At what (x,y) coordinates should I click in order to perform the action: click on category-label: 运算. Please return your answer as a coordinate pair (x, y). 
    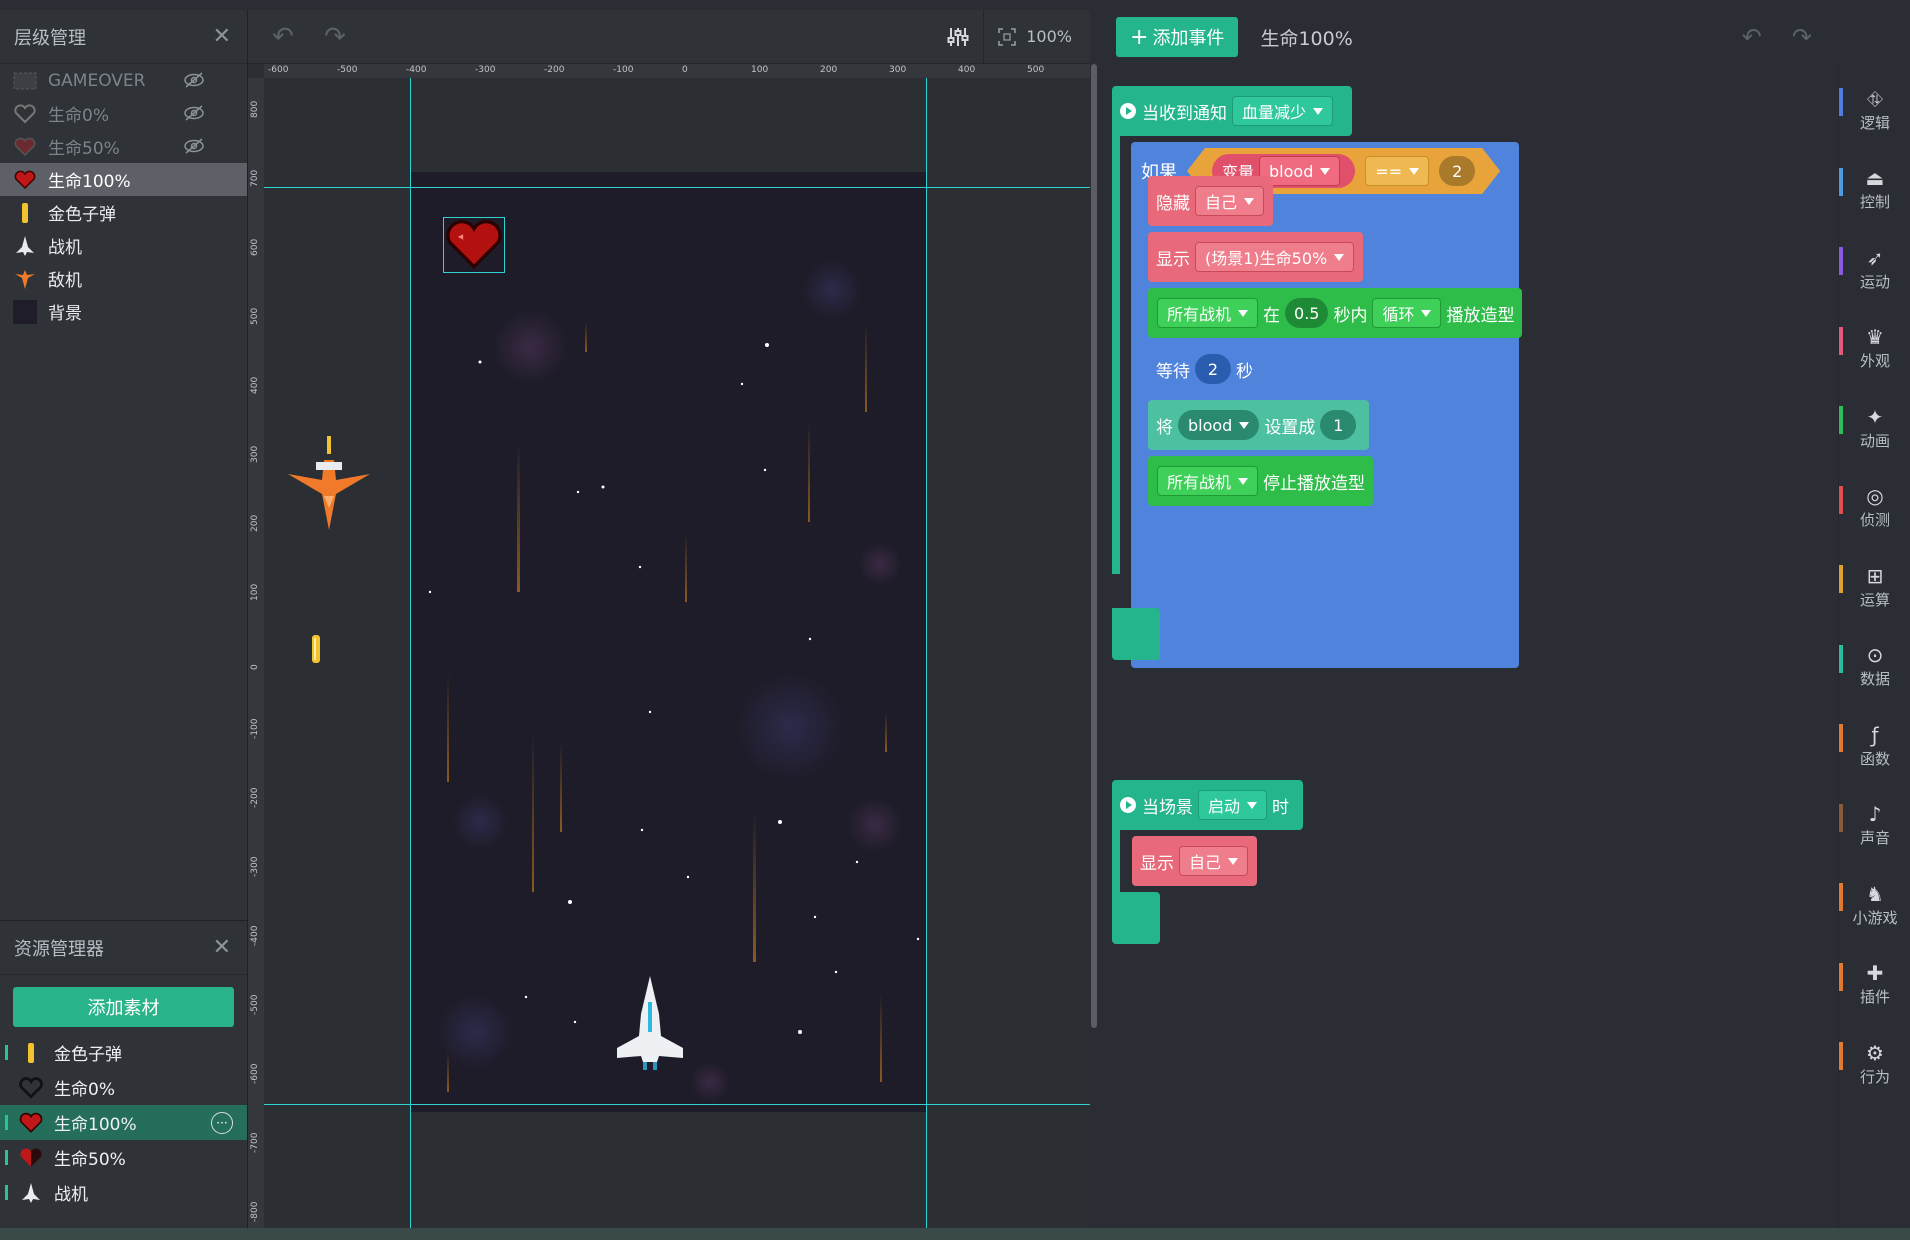
    Looking at the image, I should click on (1874, 599).